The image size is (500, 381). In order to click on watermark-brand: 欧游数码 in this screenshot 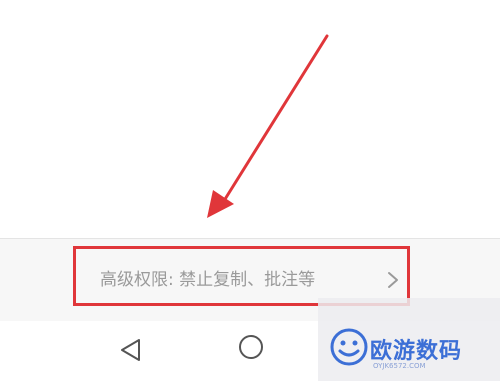, I will do `click(416, 351)`.